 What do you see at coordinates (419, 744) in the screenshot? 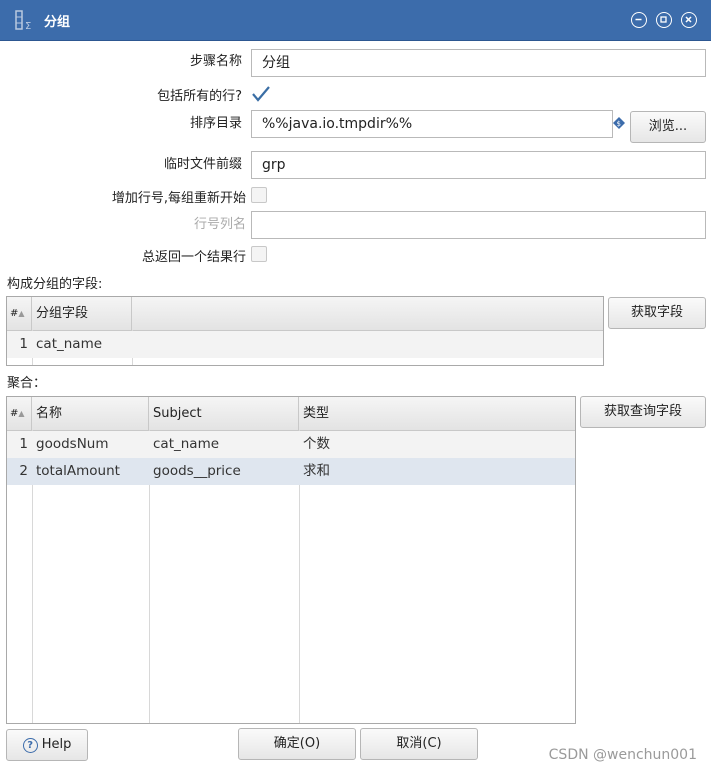
I see `cancel-button: 取消(C)` at bounding box center [419, 744].